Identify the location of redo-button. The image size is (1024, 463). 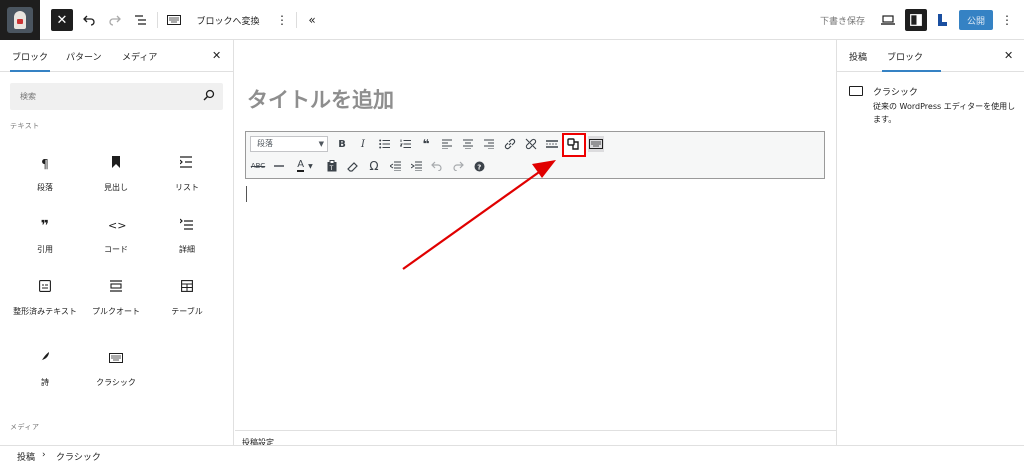
(115, 20).